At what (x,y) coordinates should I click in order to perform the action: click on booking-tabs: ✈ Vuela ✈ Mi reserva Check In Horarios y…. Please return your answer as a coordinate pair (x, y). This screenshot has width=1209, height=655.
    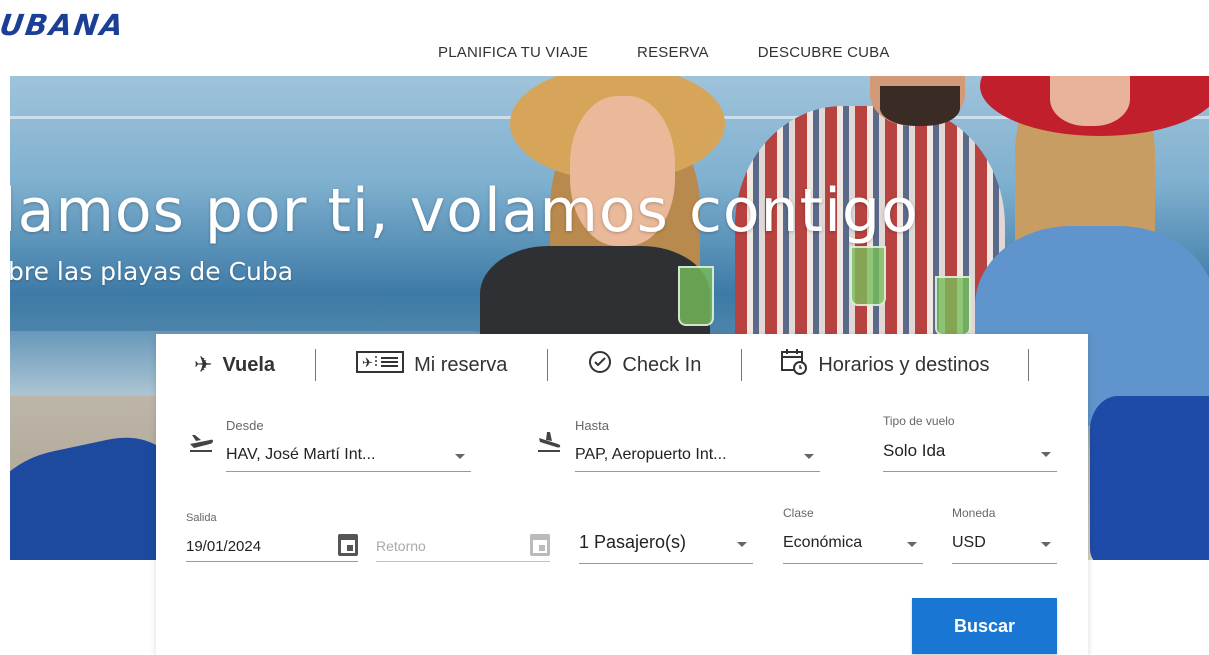
    Looking at the image, I should click on (622, 365).